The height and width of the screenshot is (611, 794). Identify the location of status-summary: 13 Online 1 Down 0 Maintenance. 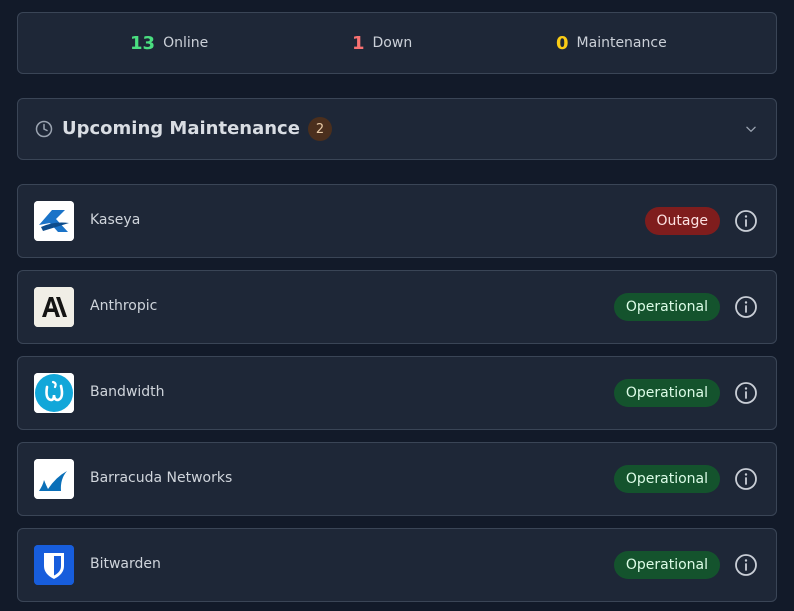
(397, 43).